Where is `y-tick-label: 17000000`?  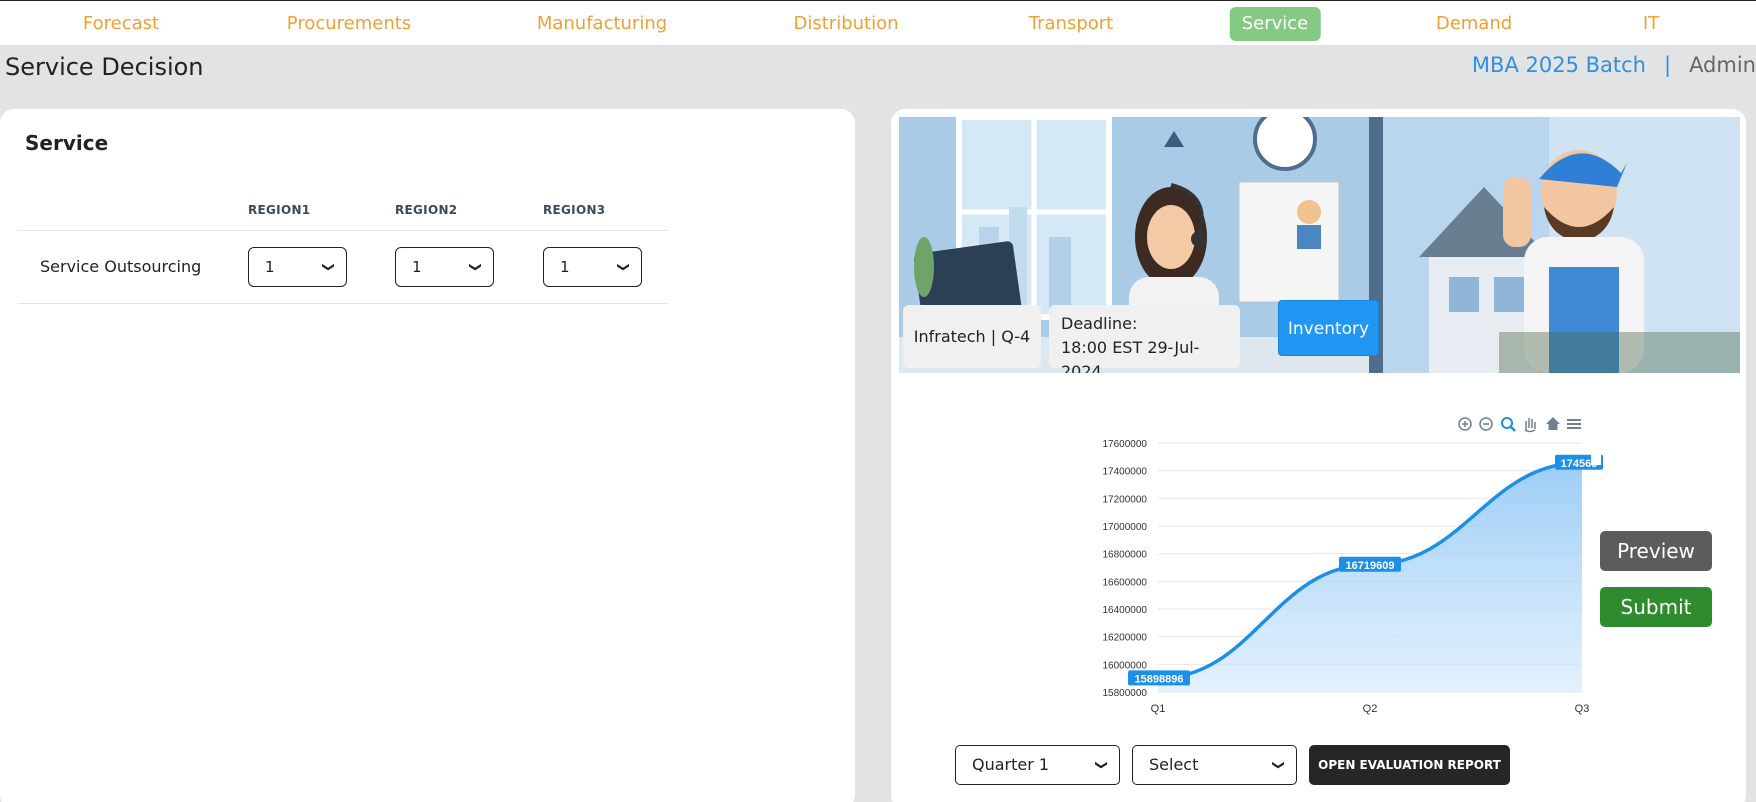
y-tick-label: 17000000 is located at coordinates (1125, 527).